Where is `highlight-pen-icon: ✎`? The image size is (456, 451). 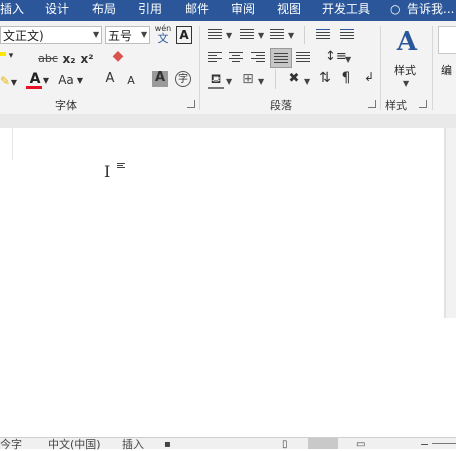
highlight-pen-icon: ✎ is located at coordinates (5, 81).